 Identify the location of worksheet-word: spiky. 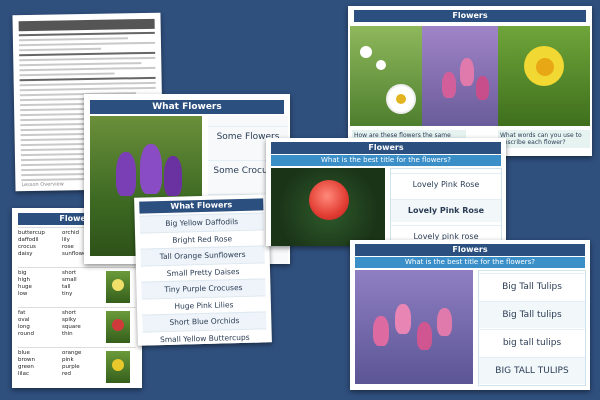
(69, 320).